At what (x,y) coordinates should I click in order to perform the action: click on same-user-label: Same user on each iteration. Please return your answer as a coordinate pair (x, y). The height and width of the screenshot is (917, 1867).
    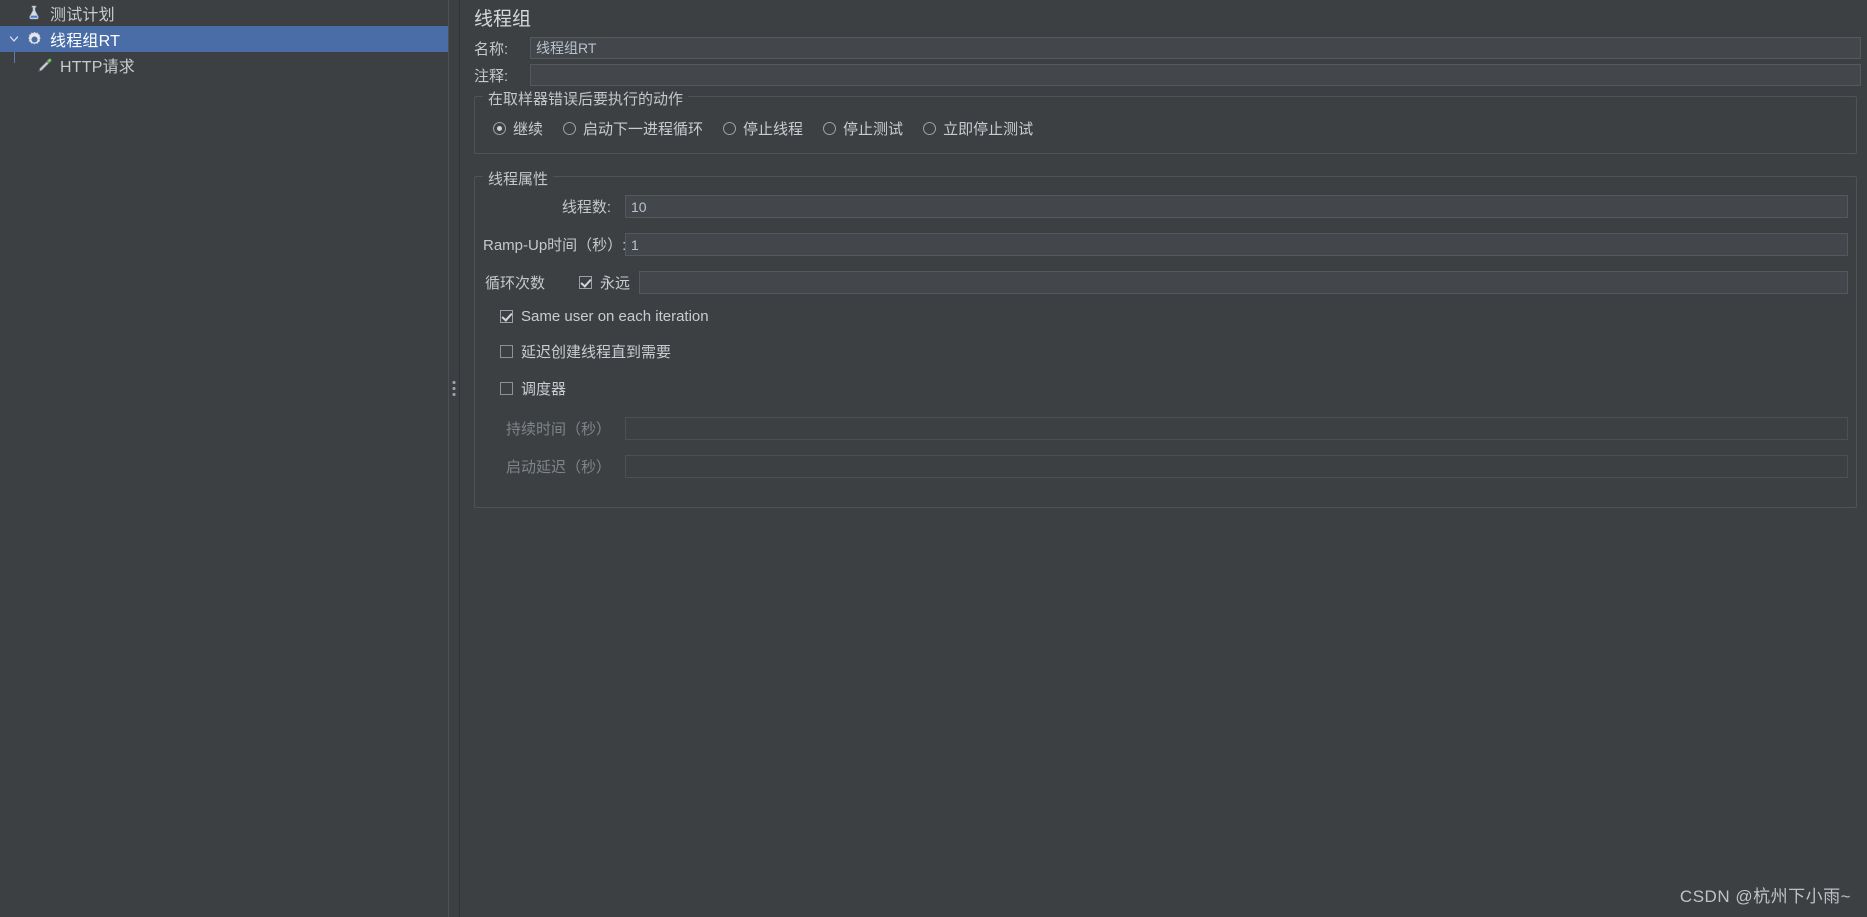
    Looking at the image, I should click on (615, 316).